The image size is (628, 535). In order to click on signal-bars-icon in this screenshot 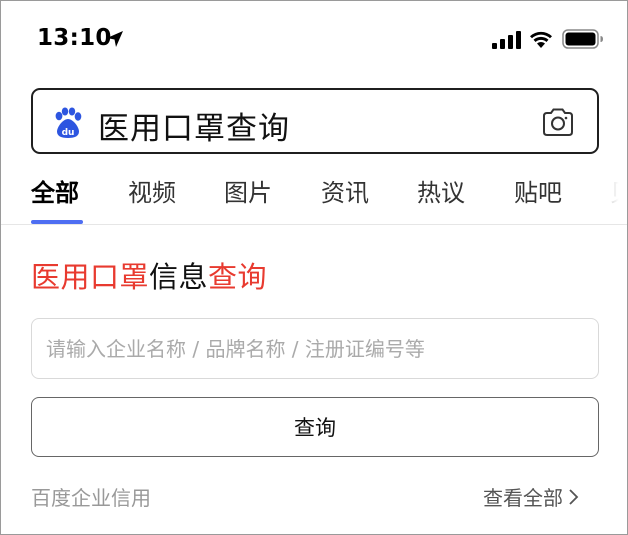, I will do `click(506, 40)`.